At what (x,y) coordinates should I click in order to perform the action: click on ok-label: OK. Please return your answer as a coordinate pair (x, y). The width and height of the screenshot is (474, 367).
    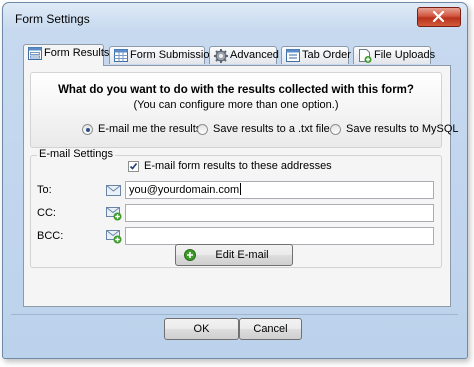
    Looking at the image, I should click on (201, 329).